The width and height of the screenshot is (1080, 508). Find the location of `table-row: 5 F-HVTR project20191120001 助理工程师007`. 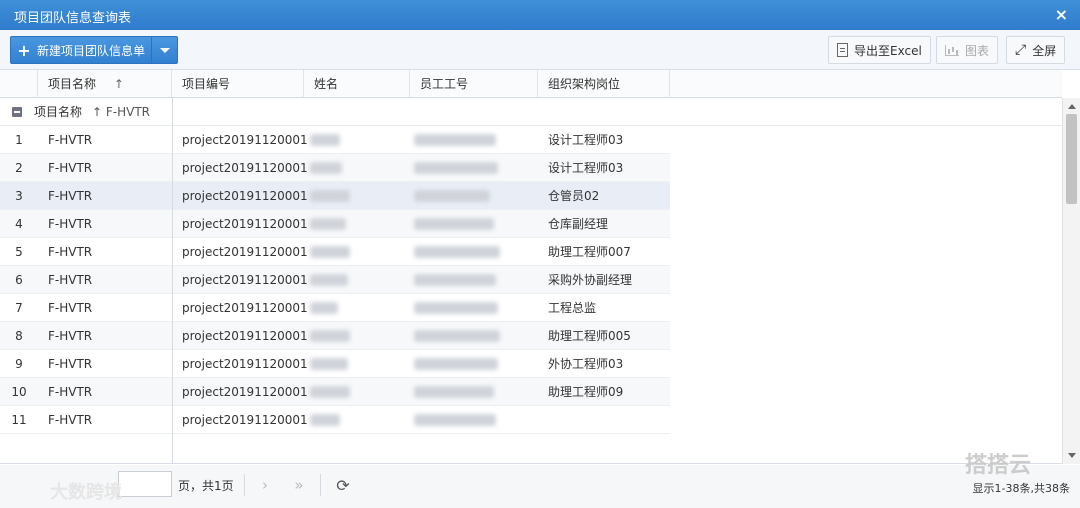

table-row: 5 F-HVTR project20191120001 助理工程师007 is located at coordinates (335, 252).